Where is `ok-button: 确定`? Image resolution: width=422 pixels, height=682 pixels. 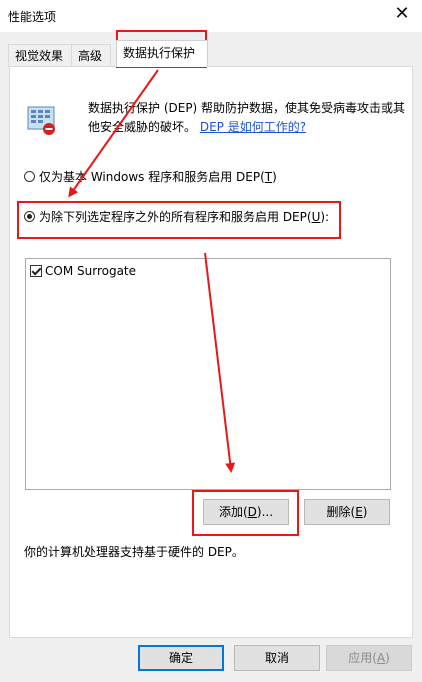 ok-button: 确定 is located at coordinates (181, 658).